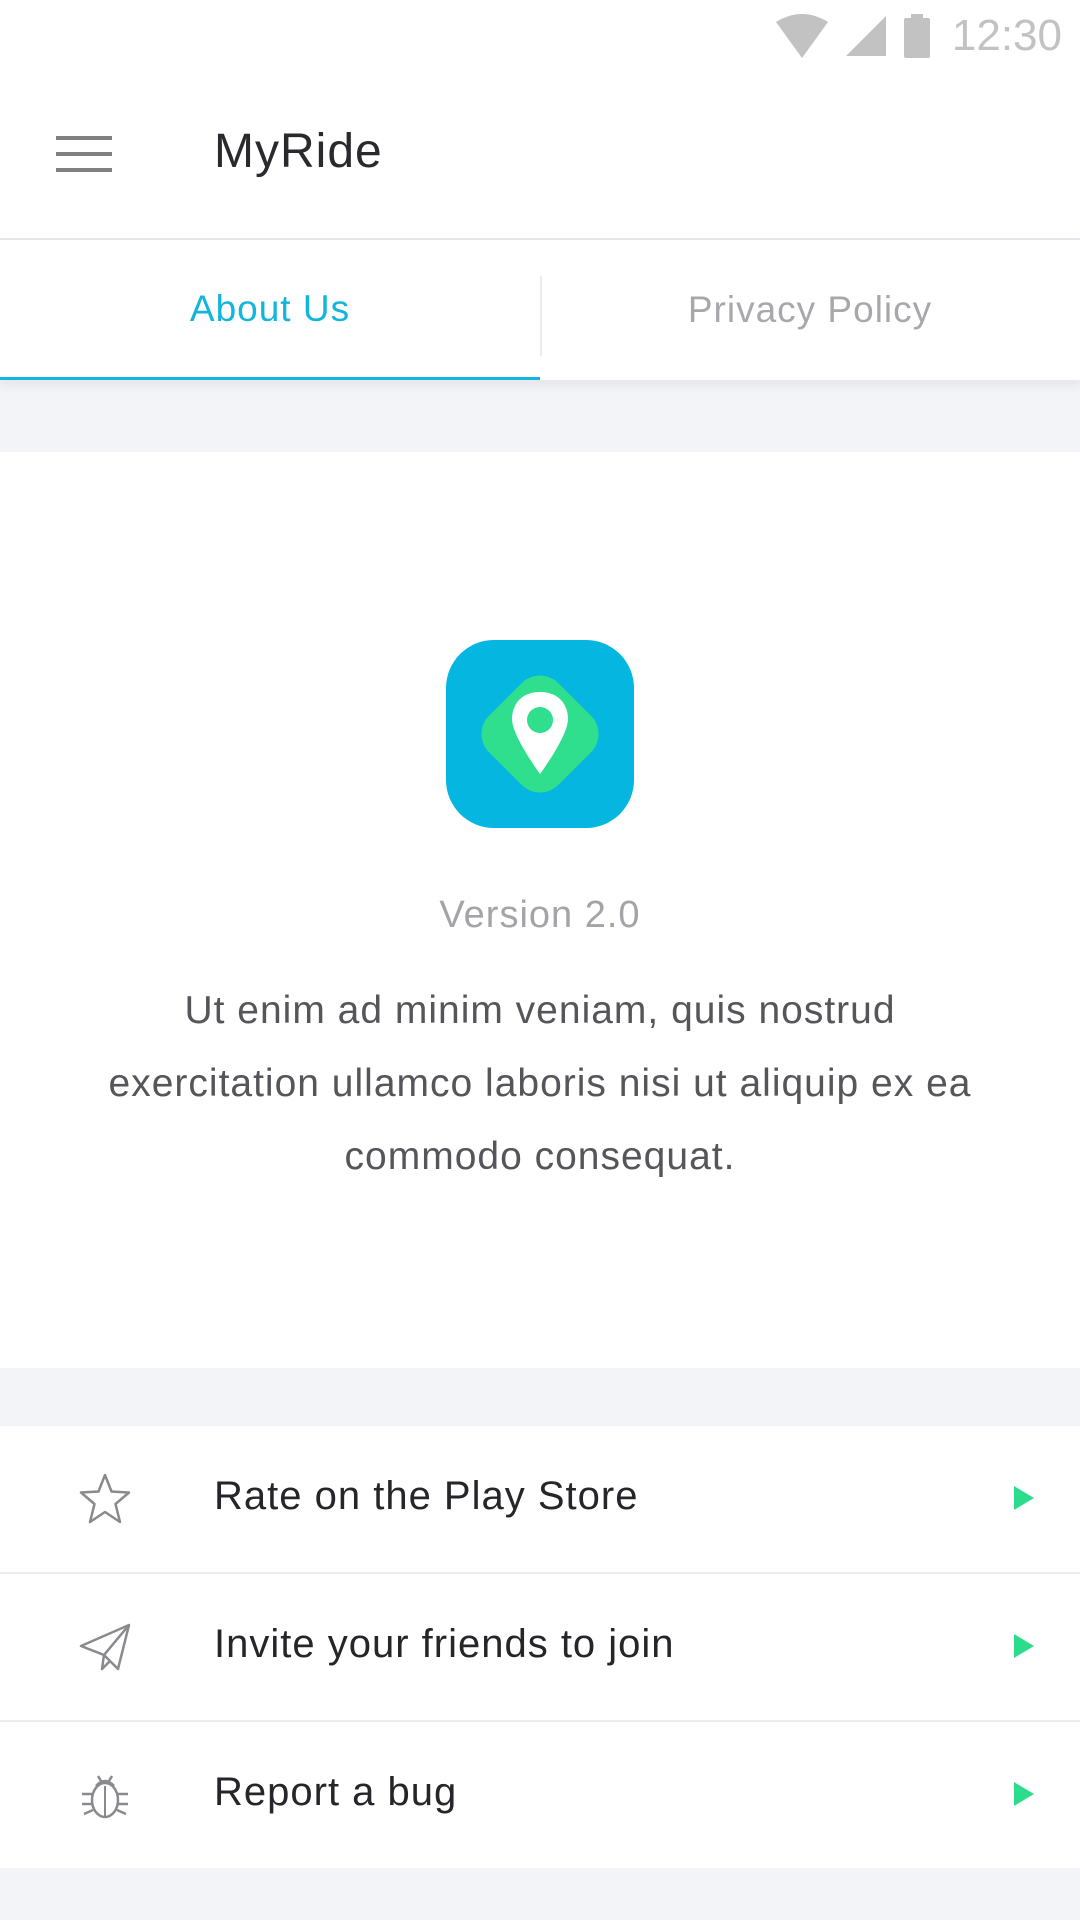 Image resolution: width=1080 pixels, height=1920 pixels. What do you see at coordinates (105, 1797) in the screenshot?
I see `bug-icon` at bounding box center [105, 1797].